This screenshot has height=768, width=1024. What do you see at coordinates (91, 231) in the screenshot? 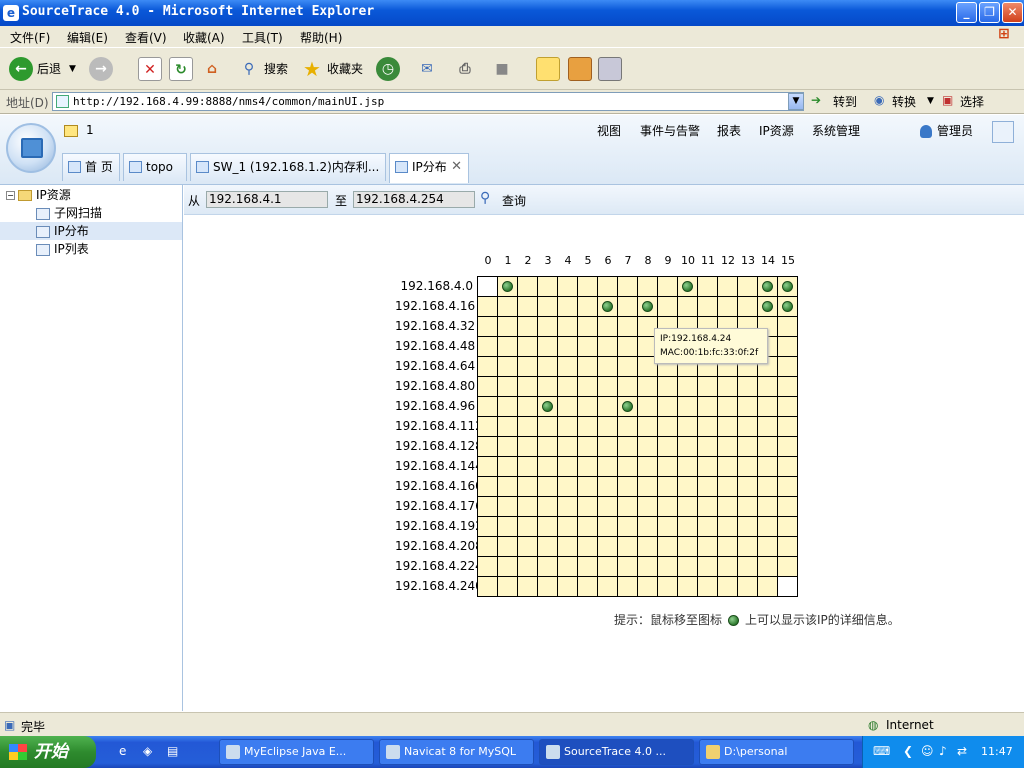
I see `tree-item-ip-distribution: IP分布` at bounding box center [91, 231].